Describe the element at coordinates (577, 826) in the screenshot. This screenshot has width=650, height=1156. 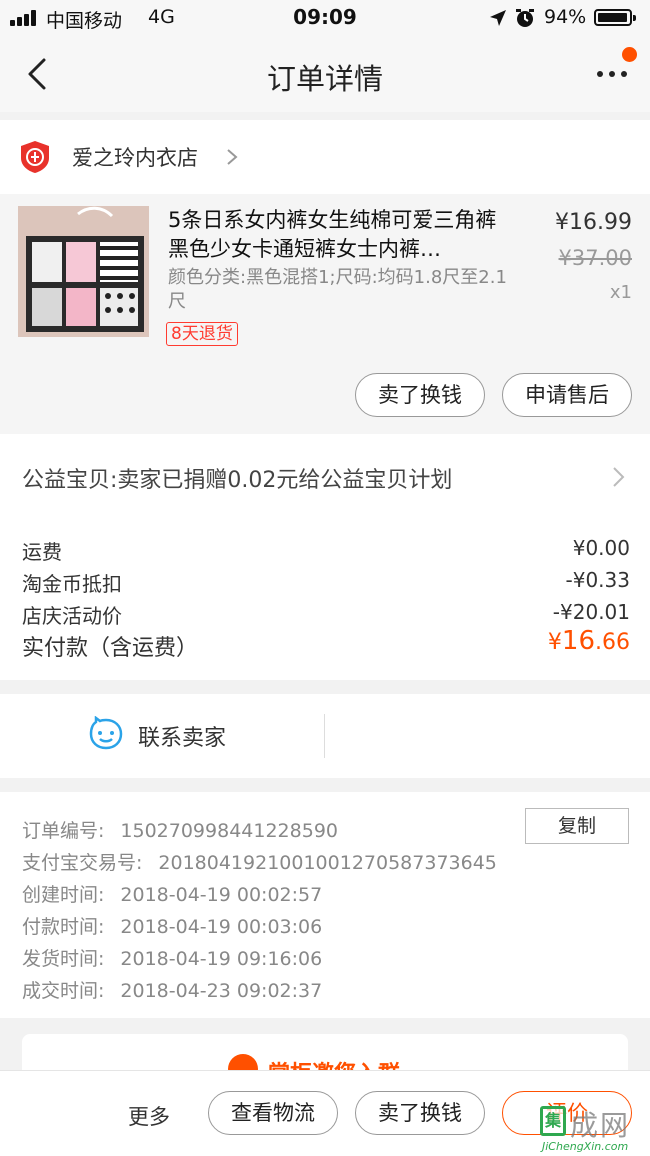
I see `copy-button: 复制` at that location.